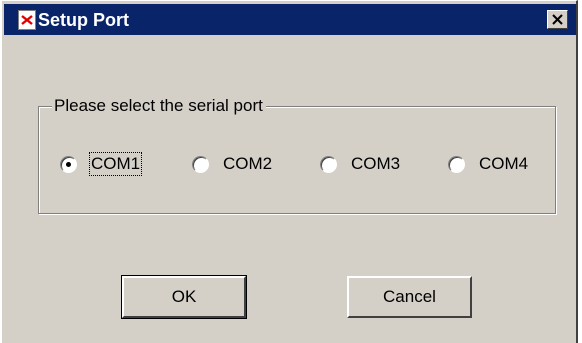 The image size is (582, 343). I want to click on broken-image-icon, so click(27, 20).